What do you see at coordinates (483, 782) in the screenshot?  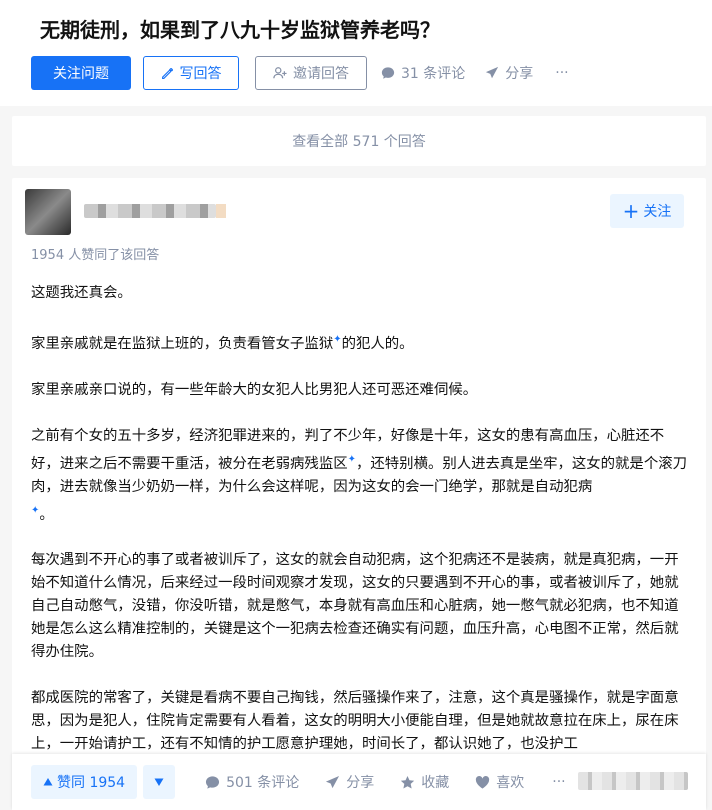 I see `heart-icon` at bounding box center [483, 782].